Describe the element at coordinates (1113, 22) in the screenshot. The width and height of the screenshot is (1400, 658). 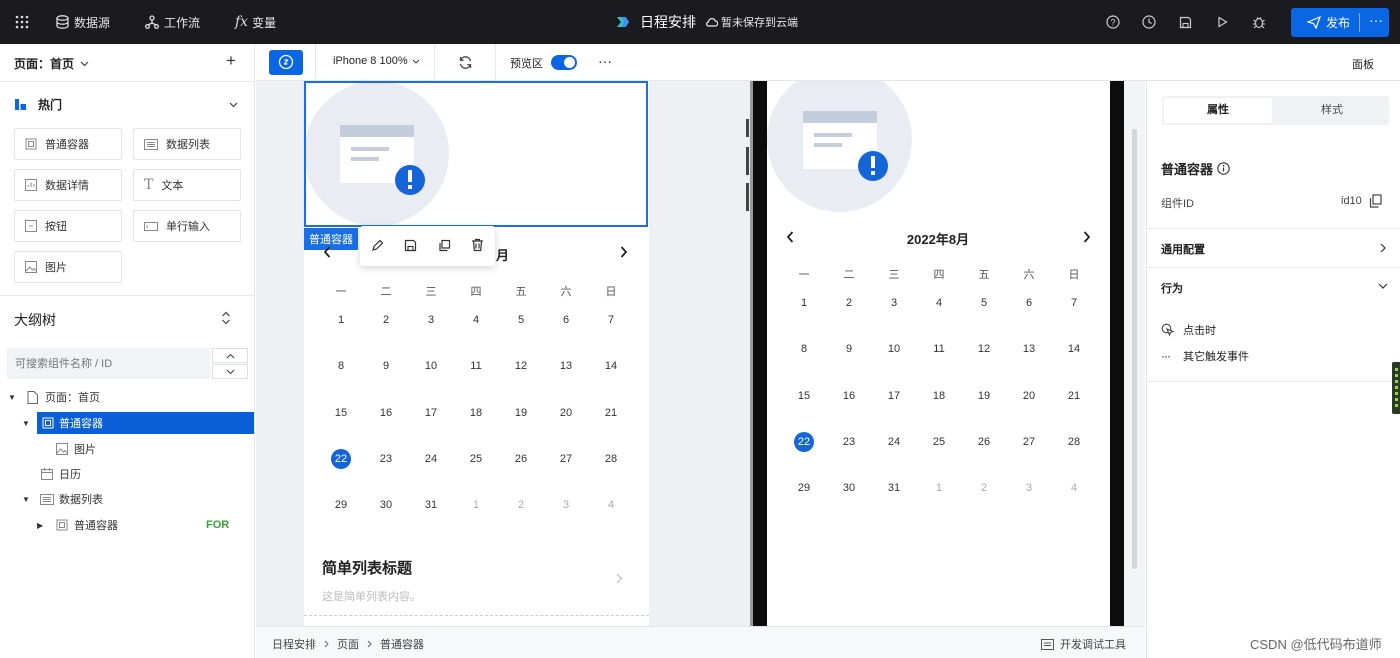
I see `help-icon: ?` at that location.